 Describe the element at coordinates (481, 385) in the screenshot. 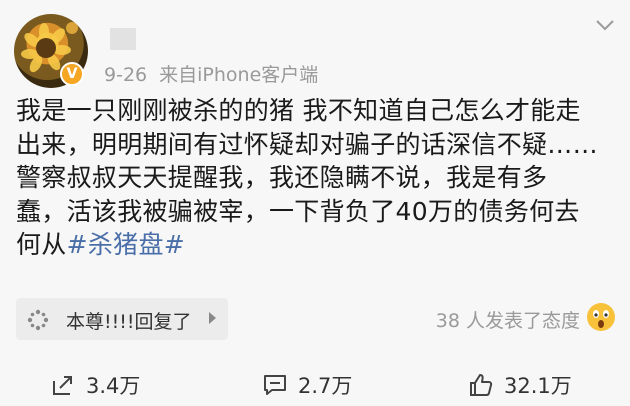

I see `thumbs-up-icon` at that location.